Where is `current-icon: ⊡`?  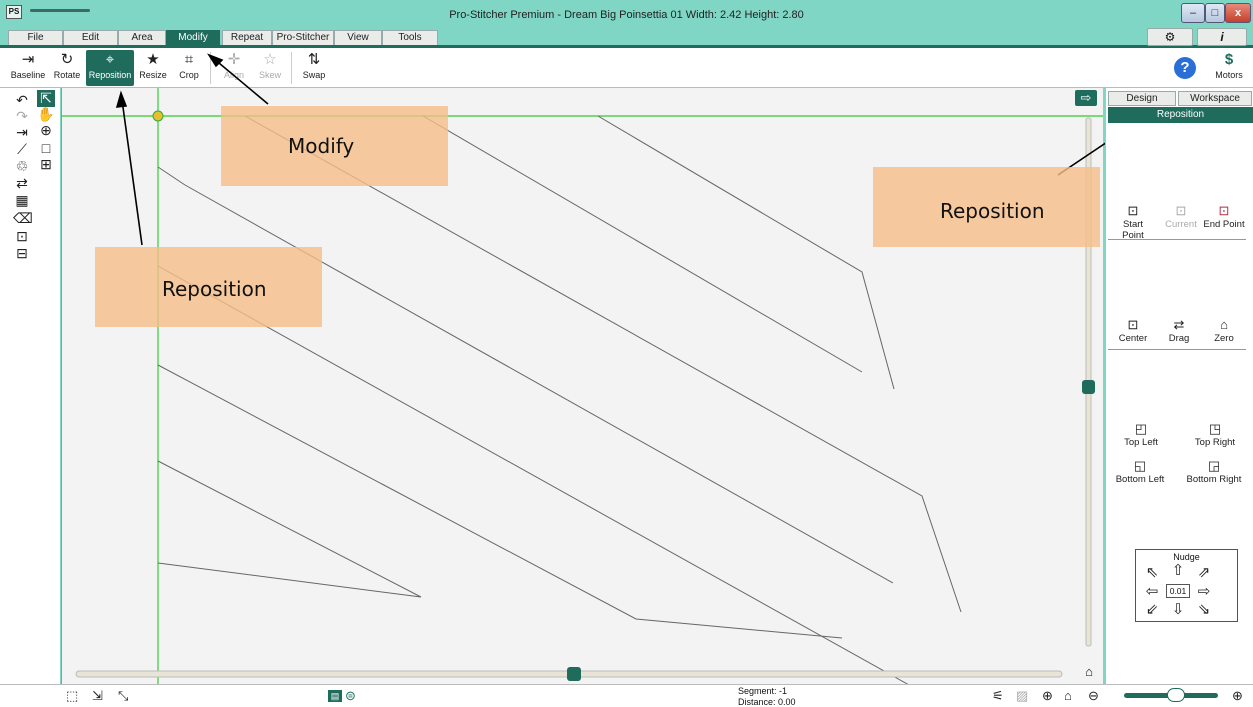 current-icon: ⊡ is located at coordinates (1181, 210).